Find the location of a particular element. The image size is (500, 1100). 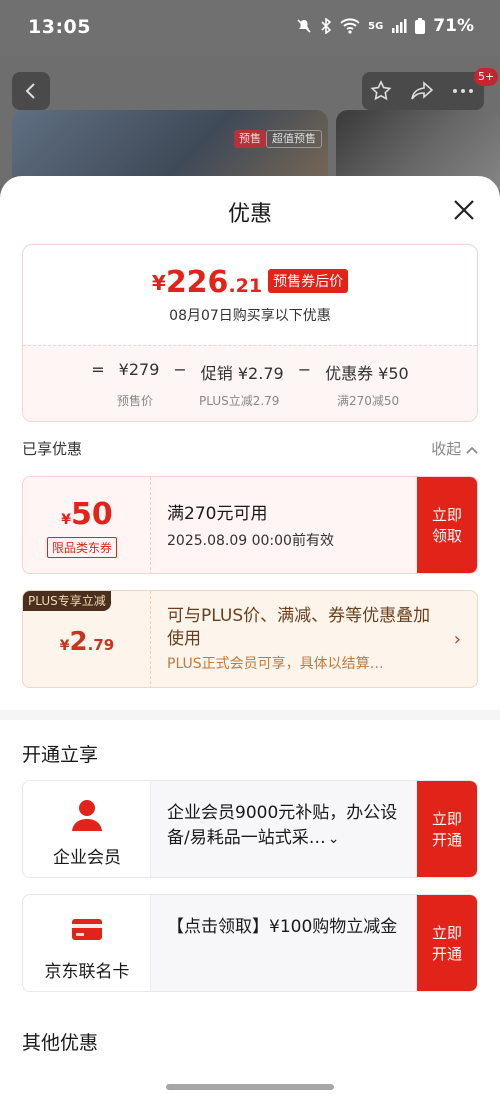

plus-value: 2 is located at coordinates (78, 642).